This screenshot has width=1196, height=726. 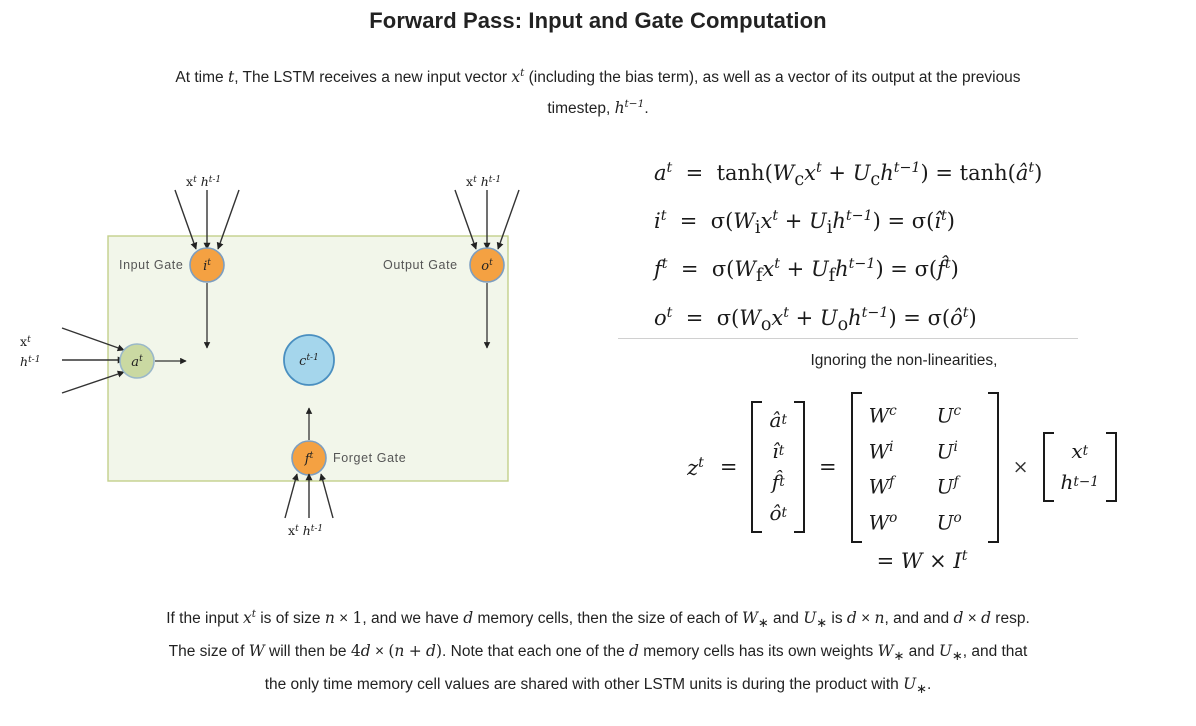 I want to click on matrix-z-vector: ât ît f̂ t ôt, so click(x=778, y=467).